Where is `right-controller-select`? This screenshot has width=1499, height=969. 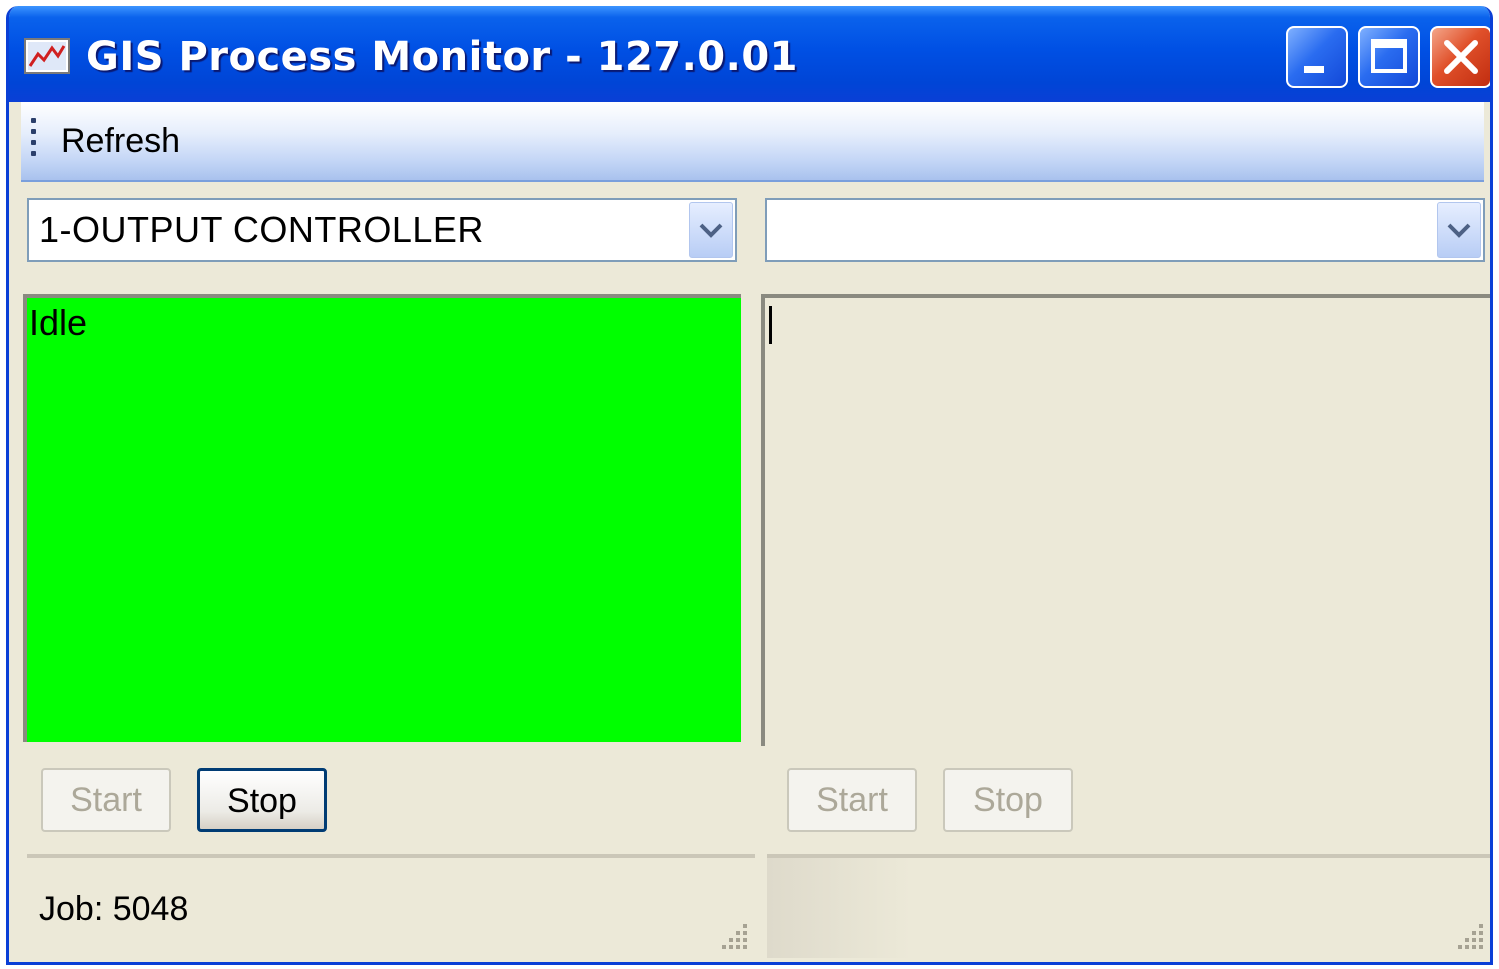
right-controller-select is located at coordinates (1125, 230).